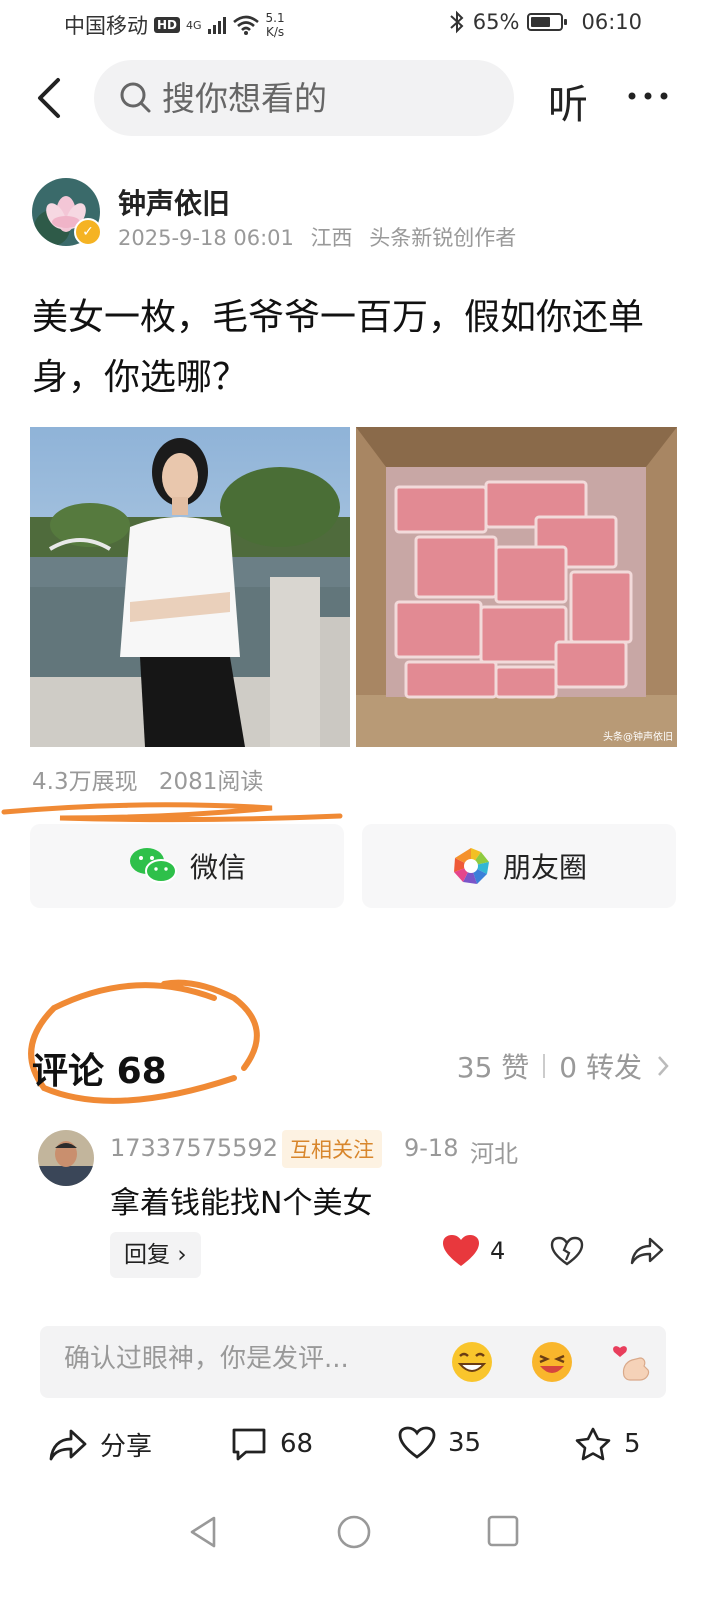 The width and height of the screenshot is (720, 1600). What do you see at coordinates (153, 865) in the screenshot?
I see `wechat-icon` at bounding box center [153, 865].